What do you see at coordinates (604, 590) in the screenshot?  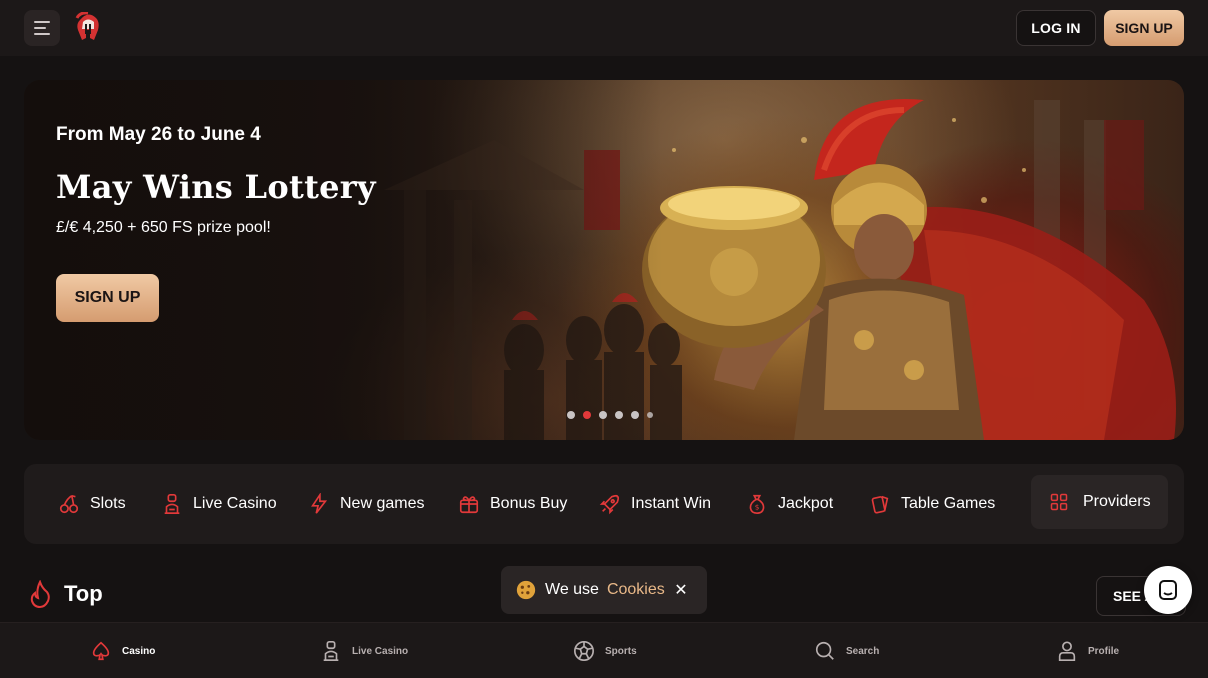 I see `cookie-notice: We use Cookies ✕` at bounding box center [604, 590].